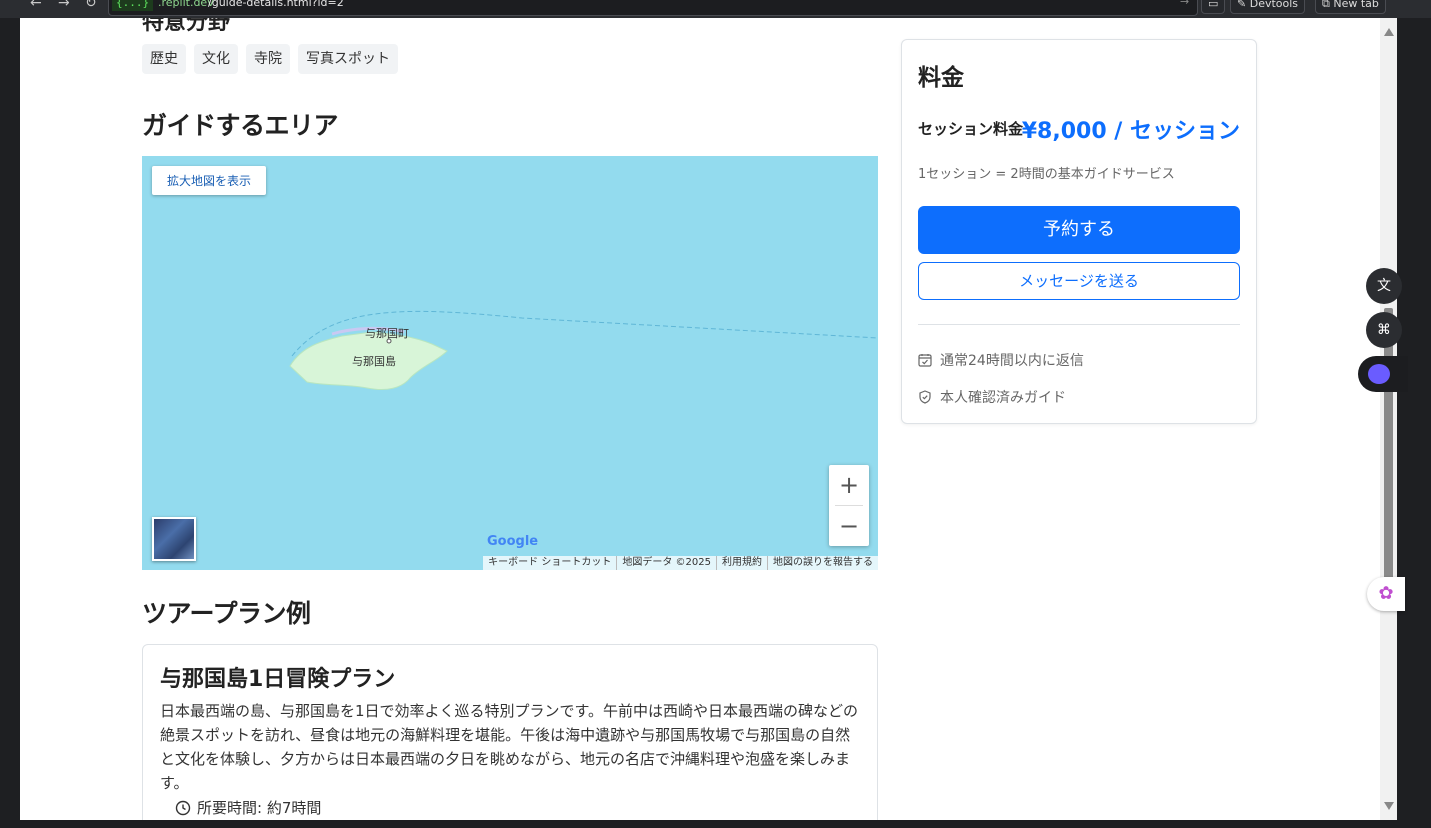 This screenshot has height=828, width=1431. I want to click on specialty-tags: 歴史 文化 寺院 写真スポット, so click(270, 59).